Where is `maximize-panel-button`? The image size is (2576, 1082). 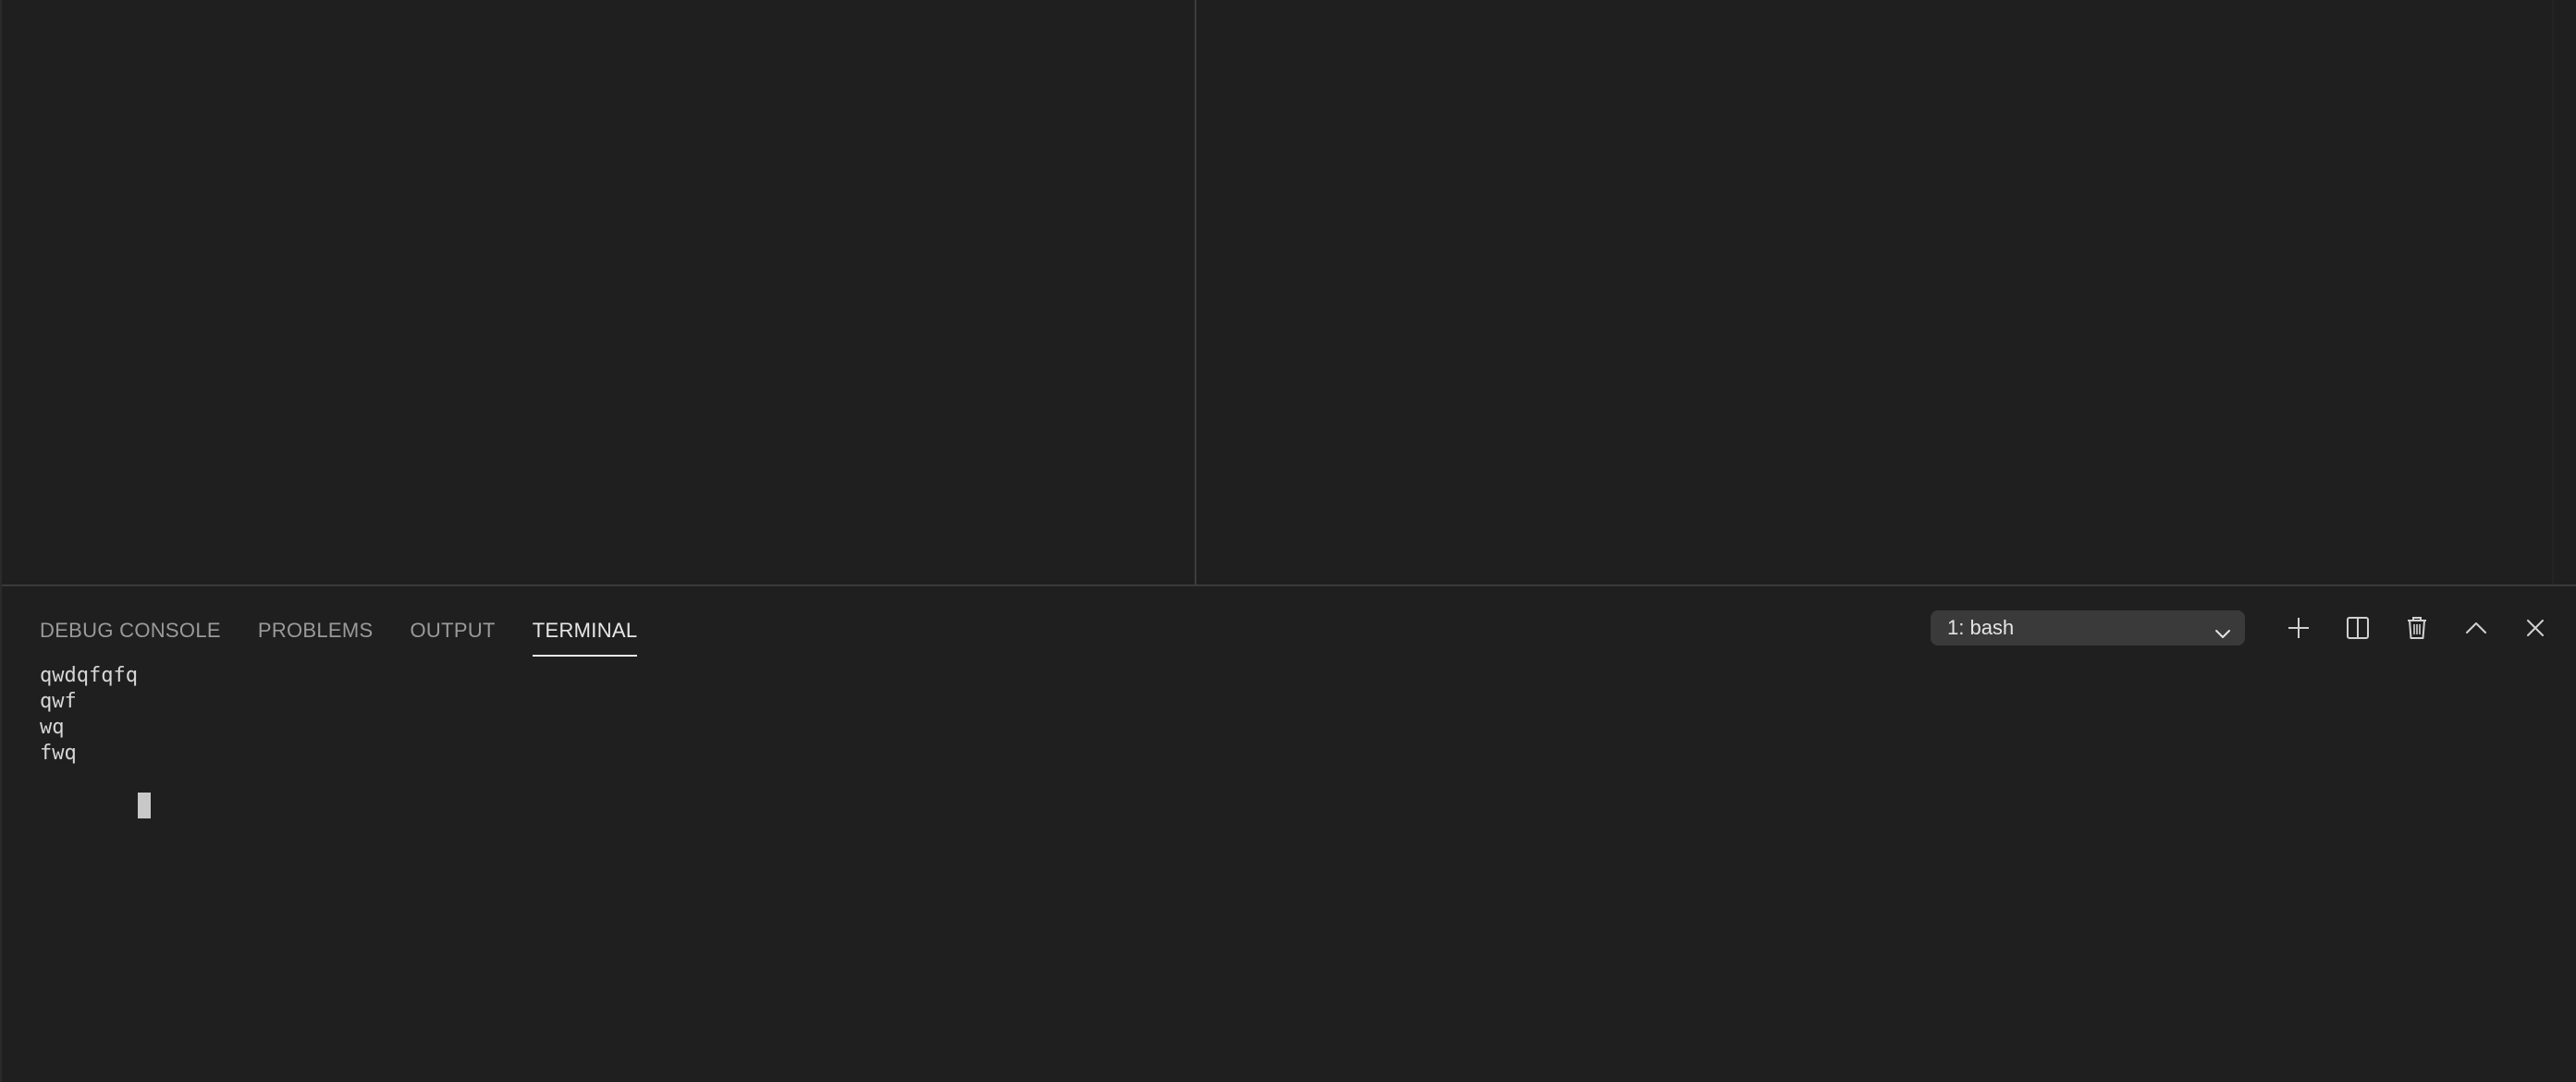
maximize-panel-button is located at coordinates (2476, 628).